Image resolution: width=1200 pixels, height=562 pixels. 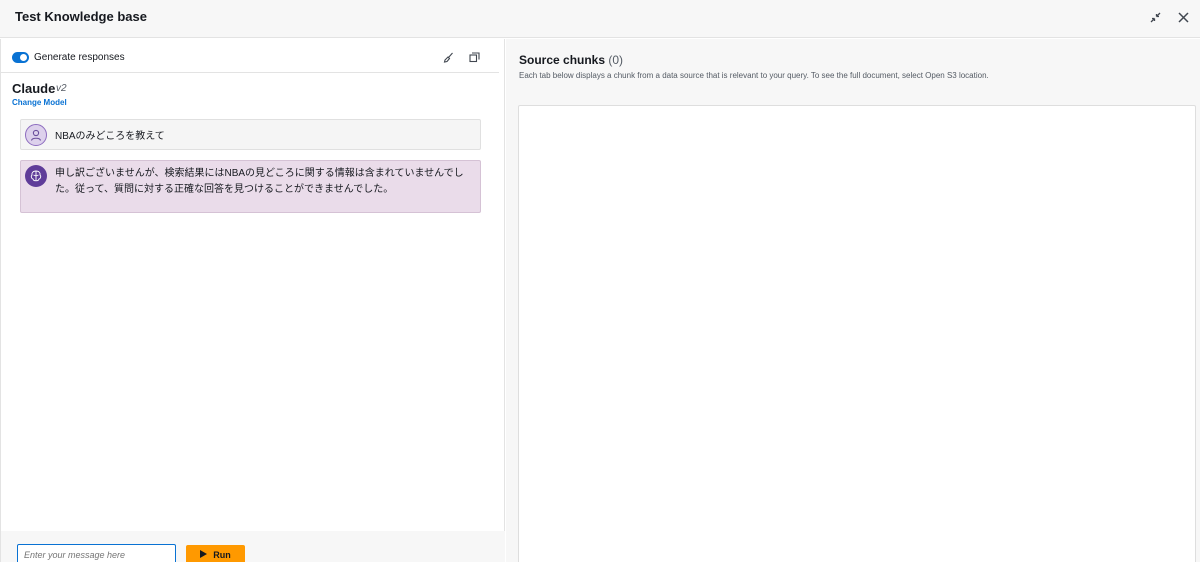 I want to click on generate-responses-toggle, so click(x=20, y=57).